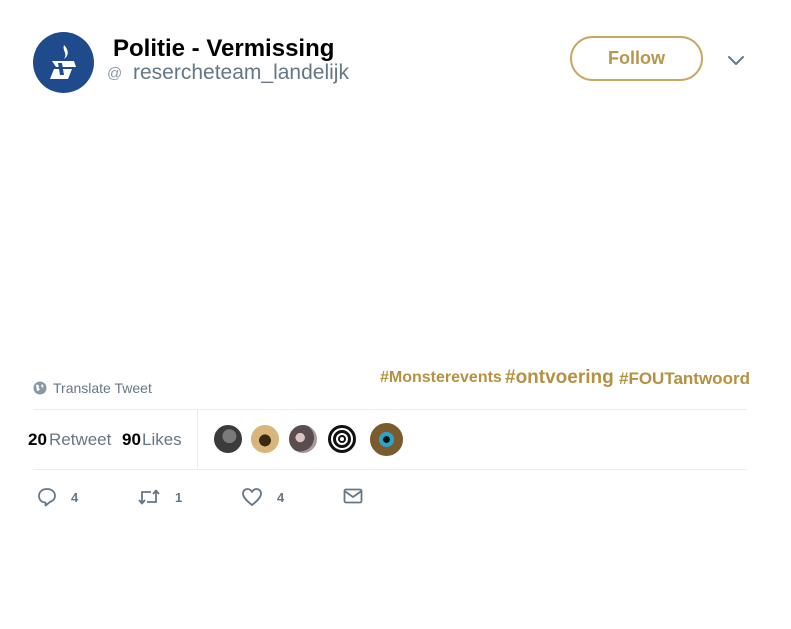 The width and height of the screenshot is (791, 629). Describe the element at coordinates (441, 378) in the screenshot. I see `hashtag-link: #Monsterevents` at that location.